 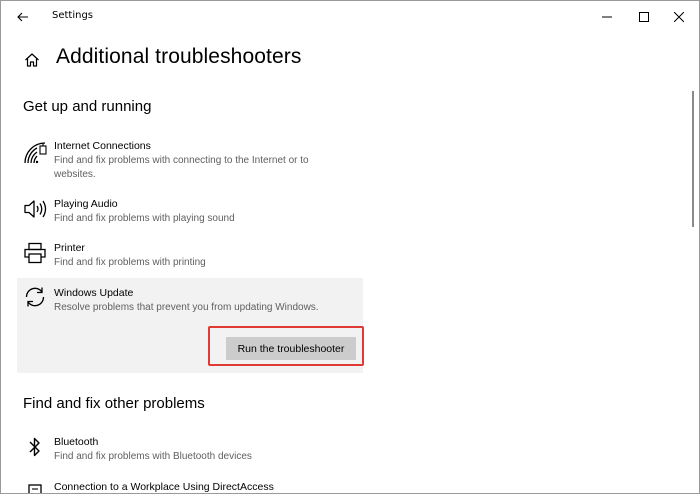 I want to click on item-description-line: websites., so click(x=75, y=174).